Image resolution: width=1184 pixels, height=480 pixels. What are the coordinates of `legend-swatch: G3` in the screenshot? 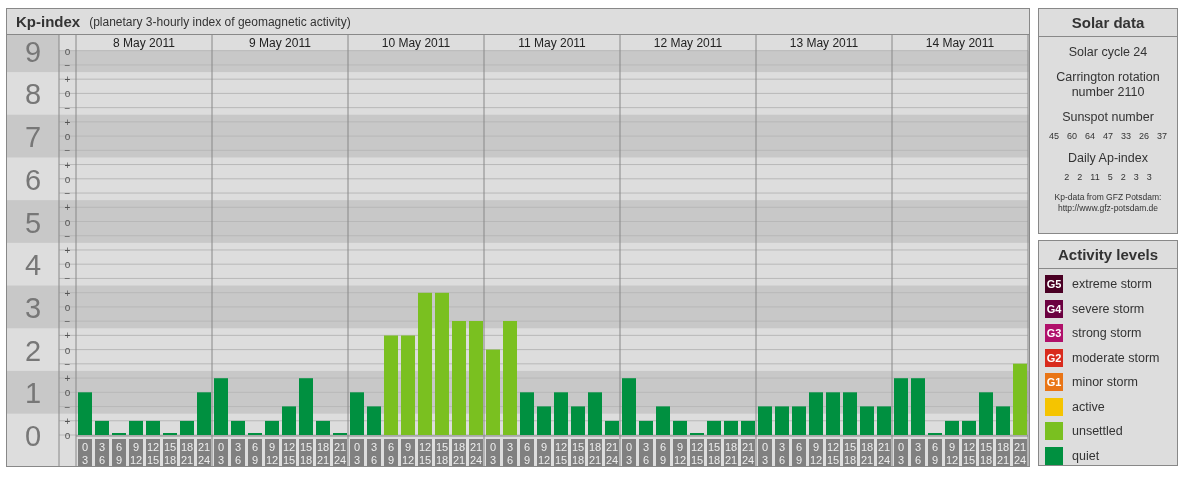 It's located at (1054, 333).